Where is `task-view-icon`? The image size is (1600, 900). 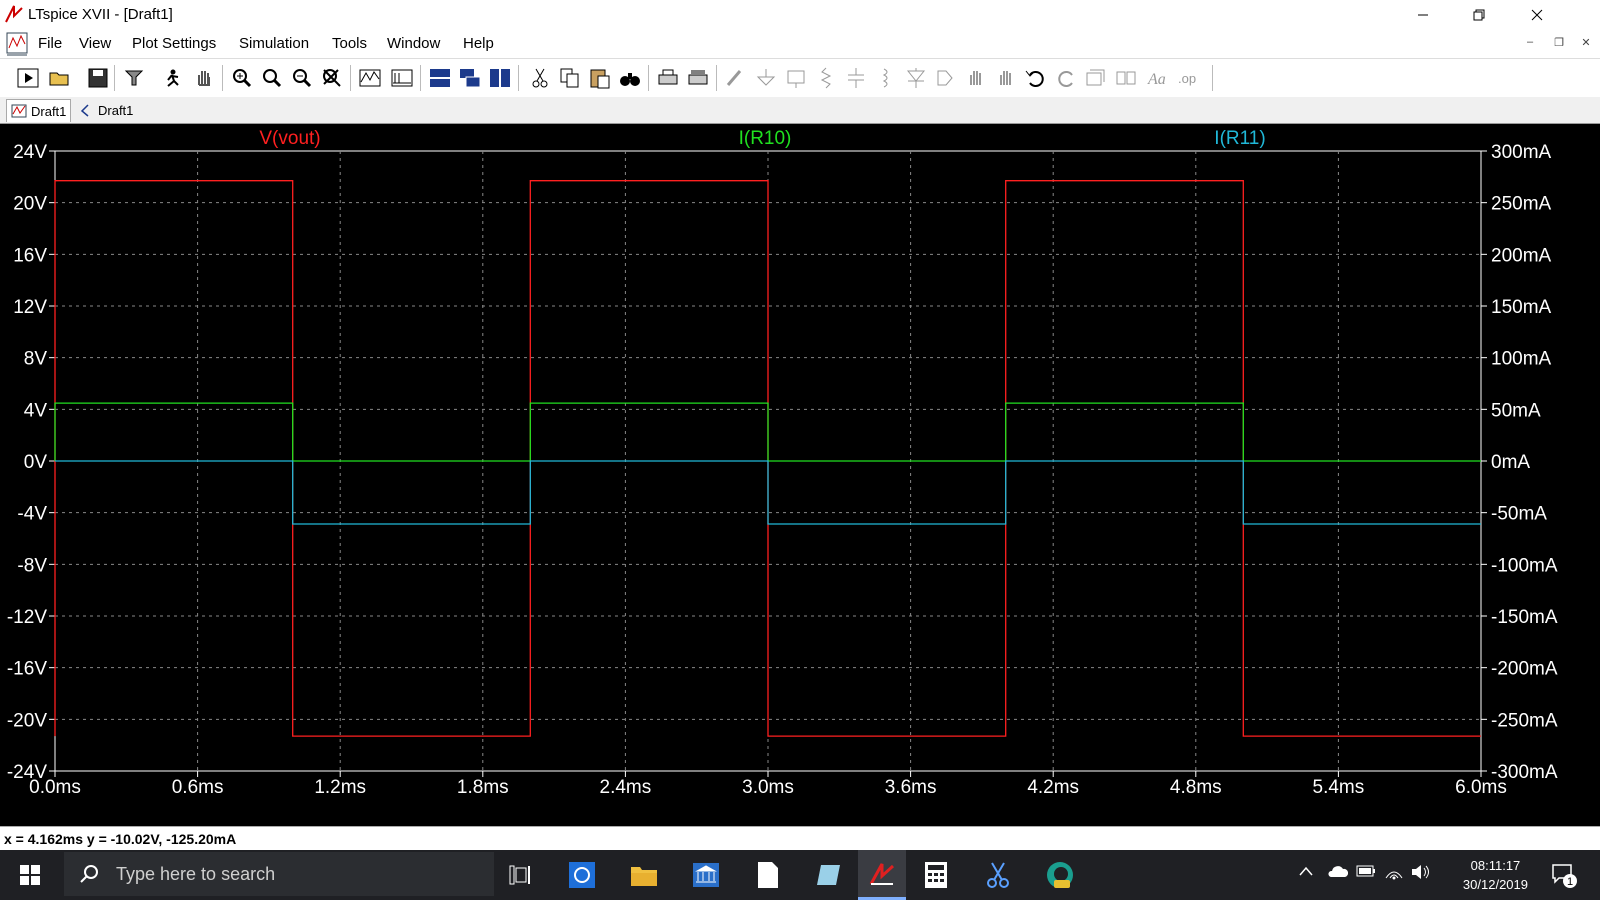
task-view-icon is located at coordinates (519, 875).